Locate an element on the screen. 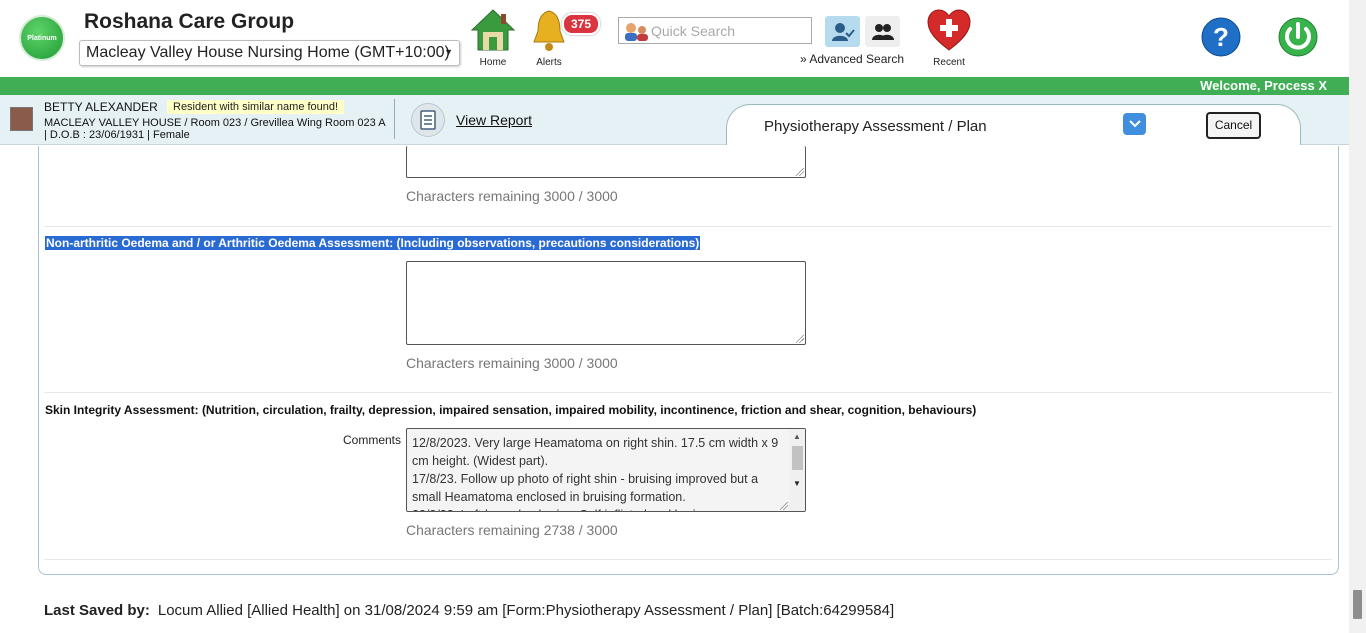  last-saved-label: Last Saved by: is located at coordinates (97, 610).